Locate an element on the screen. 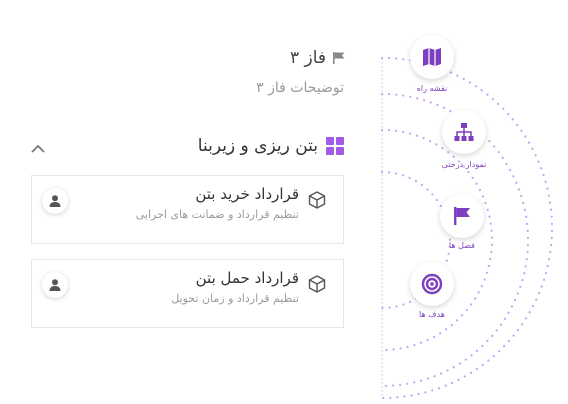 This screenshot has height=404, width=568. card-title: قرارداد خرید بتن is located at coordinates (247, 194).